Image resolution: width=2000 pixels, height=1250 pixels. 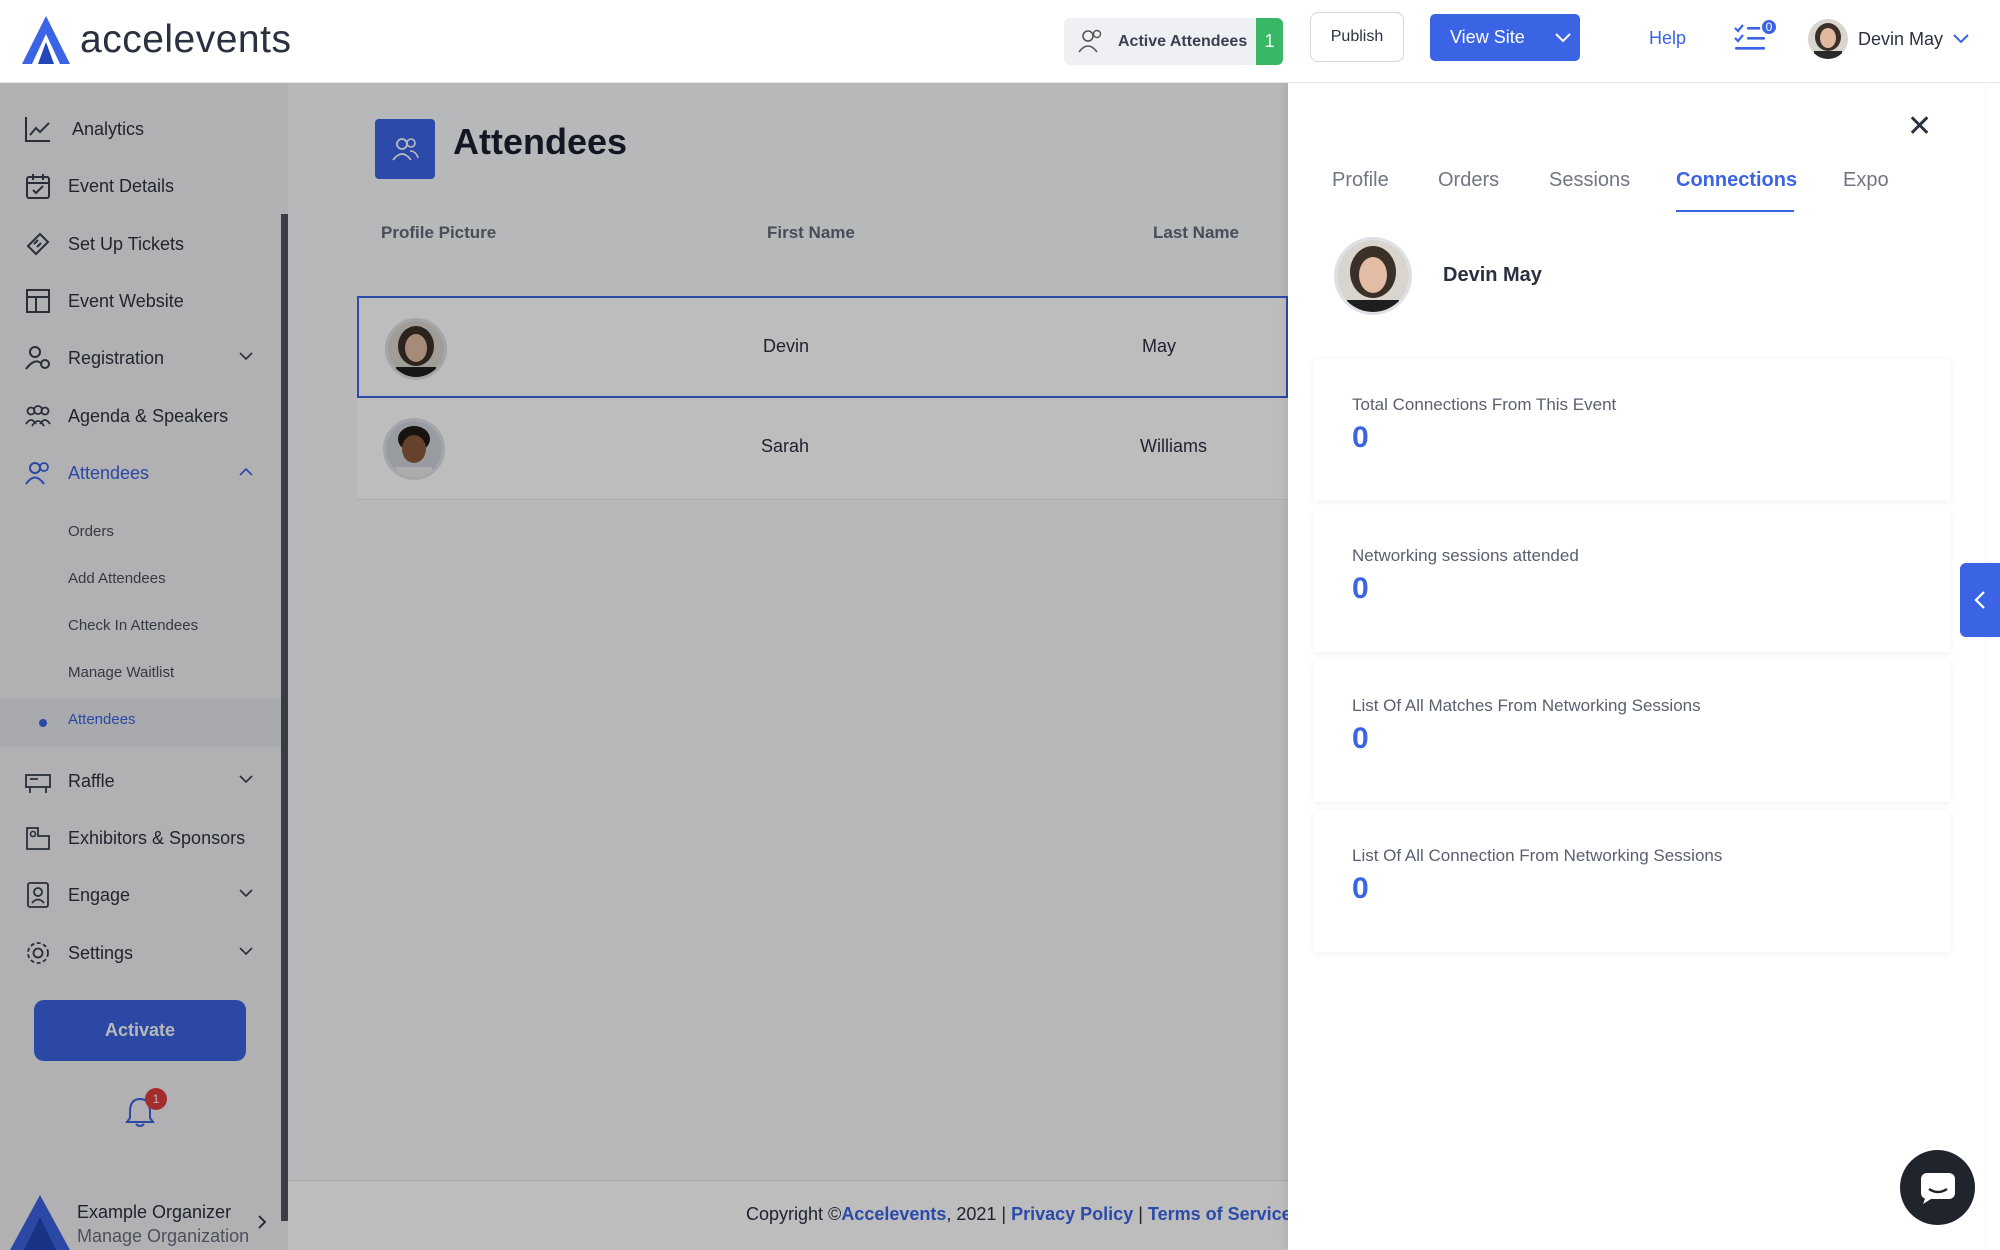 What do you see at coordinates (140, 1221) in the screenshot?
I see `organization-switcher: Example Organizer Manage Organization` at bounding box center [140, 1221].